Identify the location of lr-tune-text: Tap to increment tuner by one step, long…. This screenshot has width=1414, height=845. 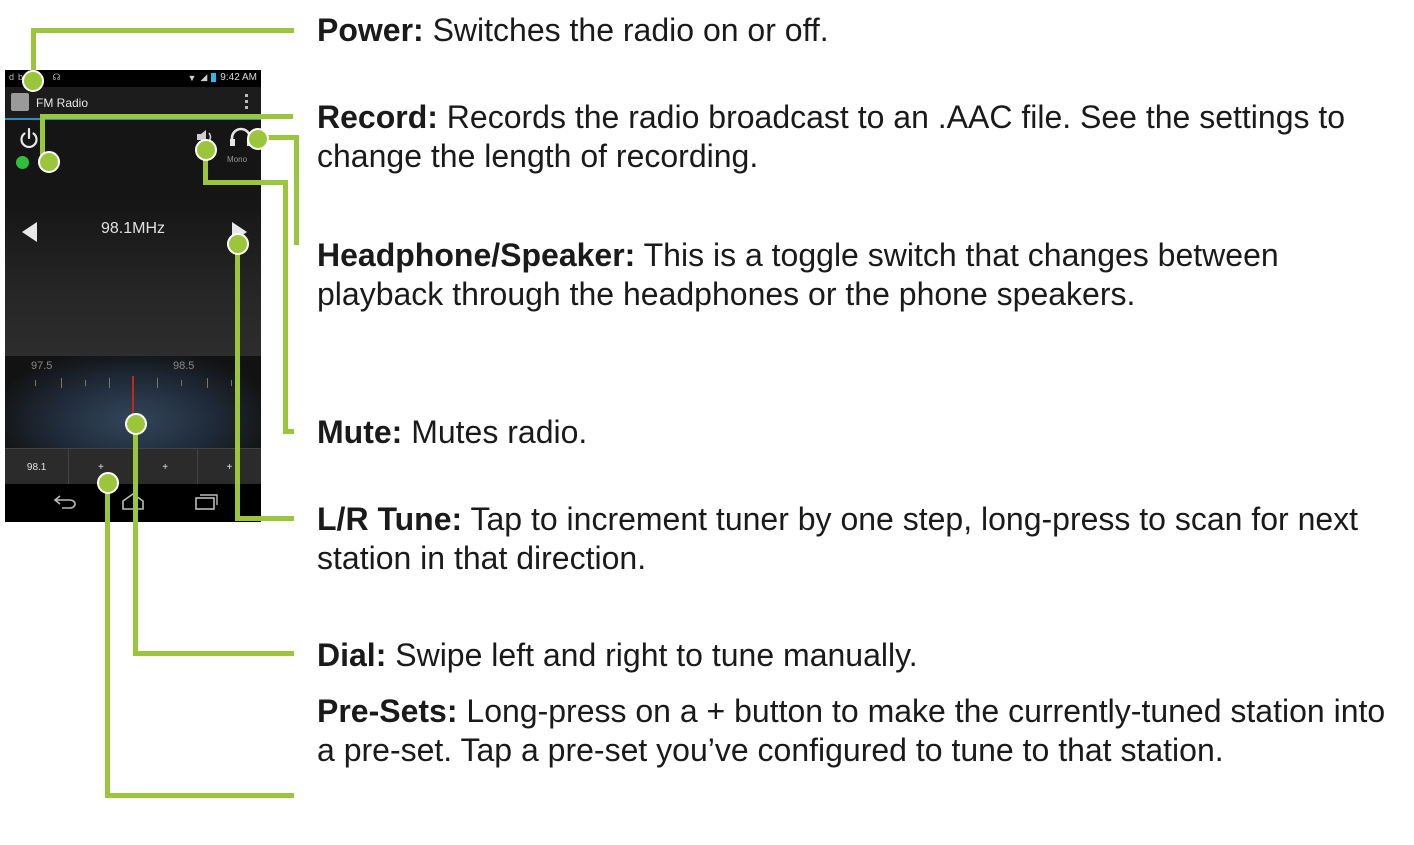
(838, 538).